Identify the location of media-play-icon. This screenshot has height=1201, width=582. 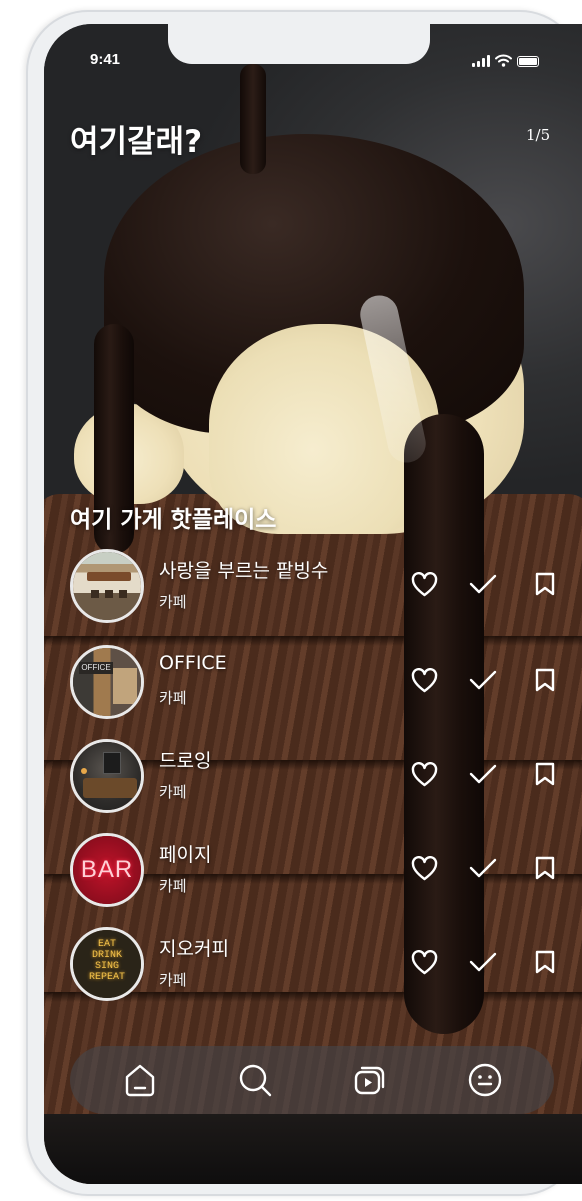
(369, 1080).